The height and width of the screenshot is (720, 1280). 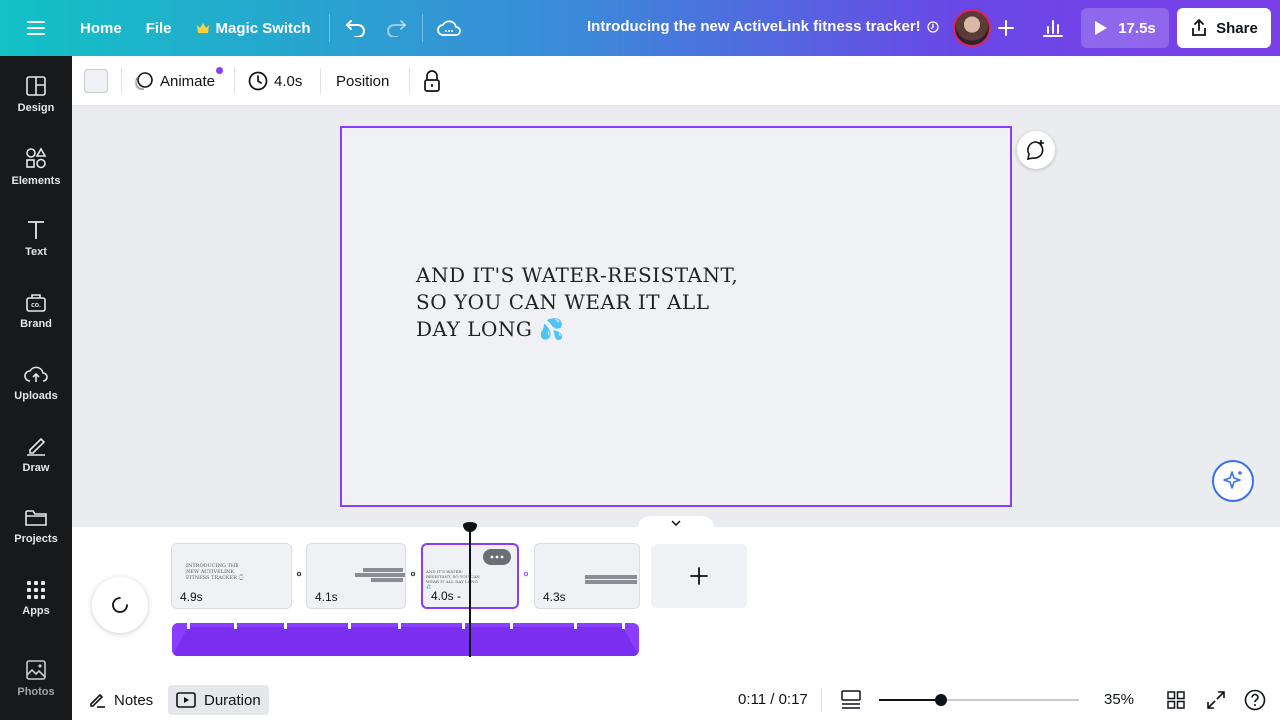 What do you see at coordinates (101, 28) in the screenshot?
I see `home-button: Home` at bounding box center [101, 28].